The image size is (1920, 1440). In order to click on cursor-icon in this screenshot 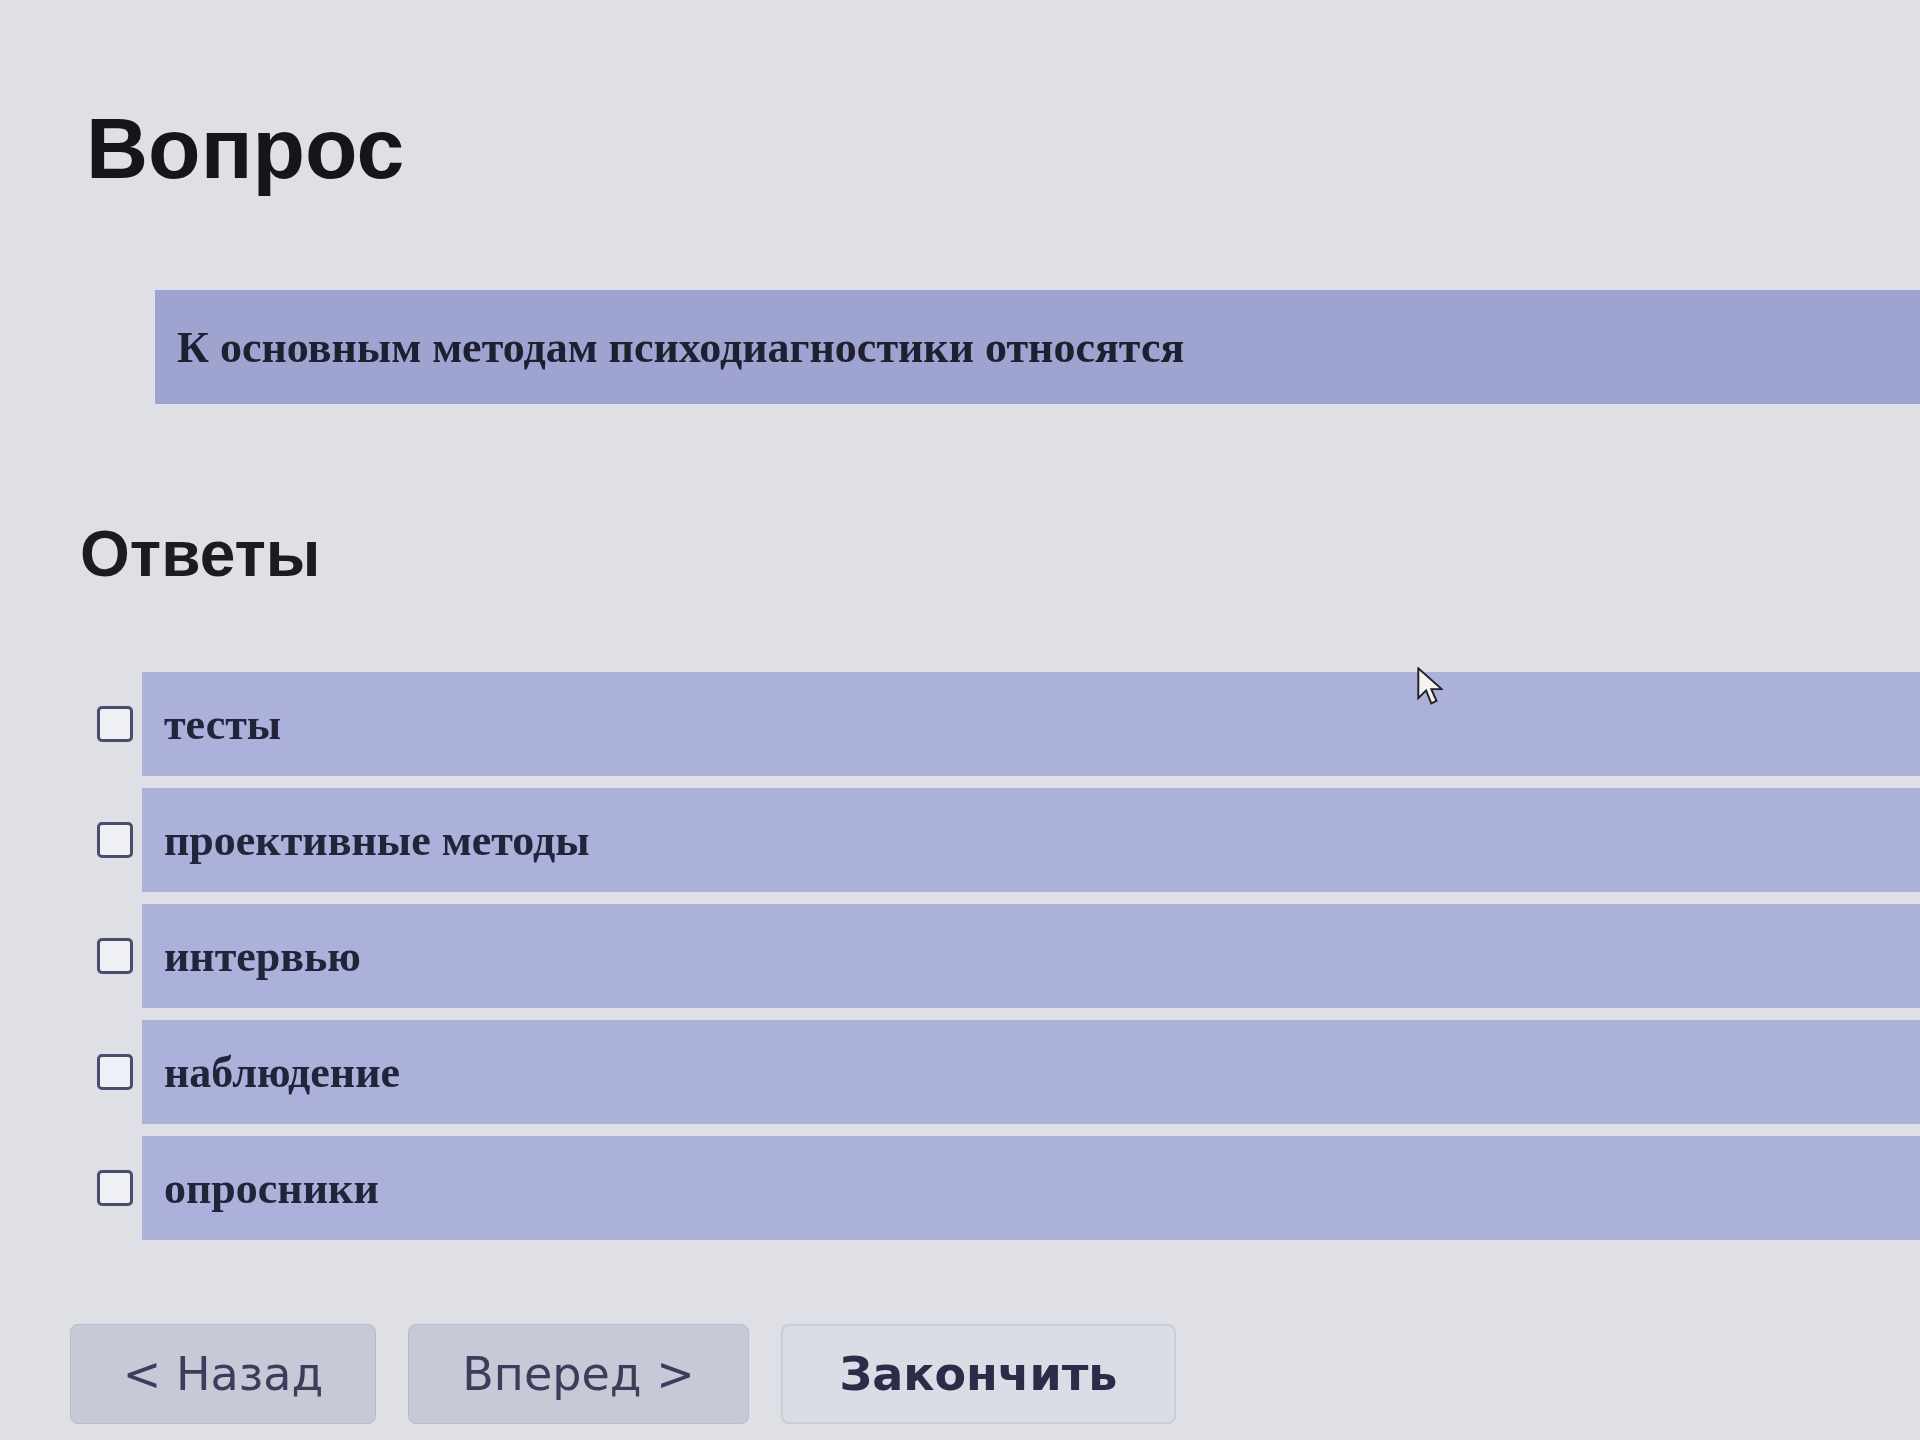, I will do `click(1430, 686)`.